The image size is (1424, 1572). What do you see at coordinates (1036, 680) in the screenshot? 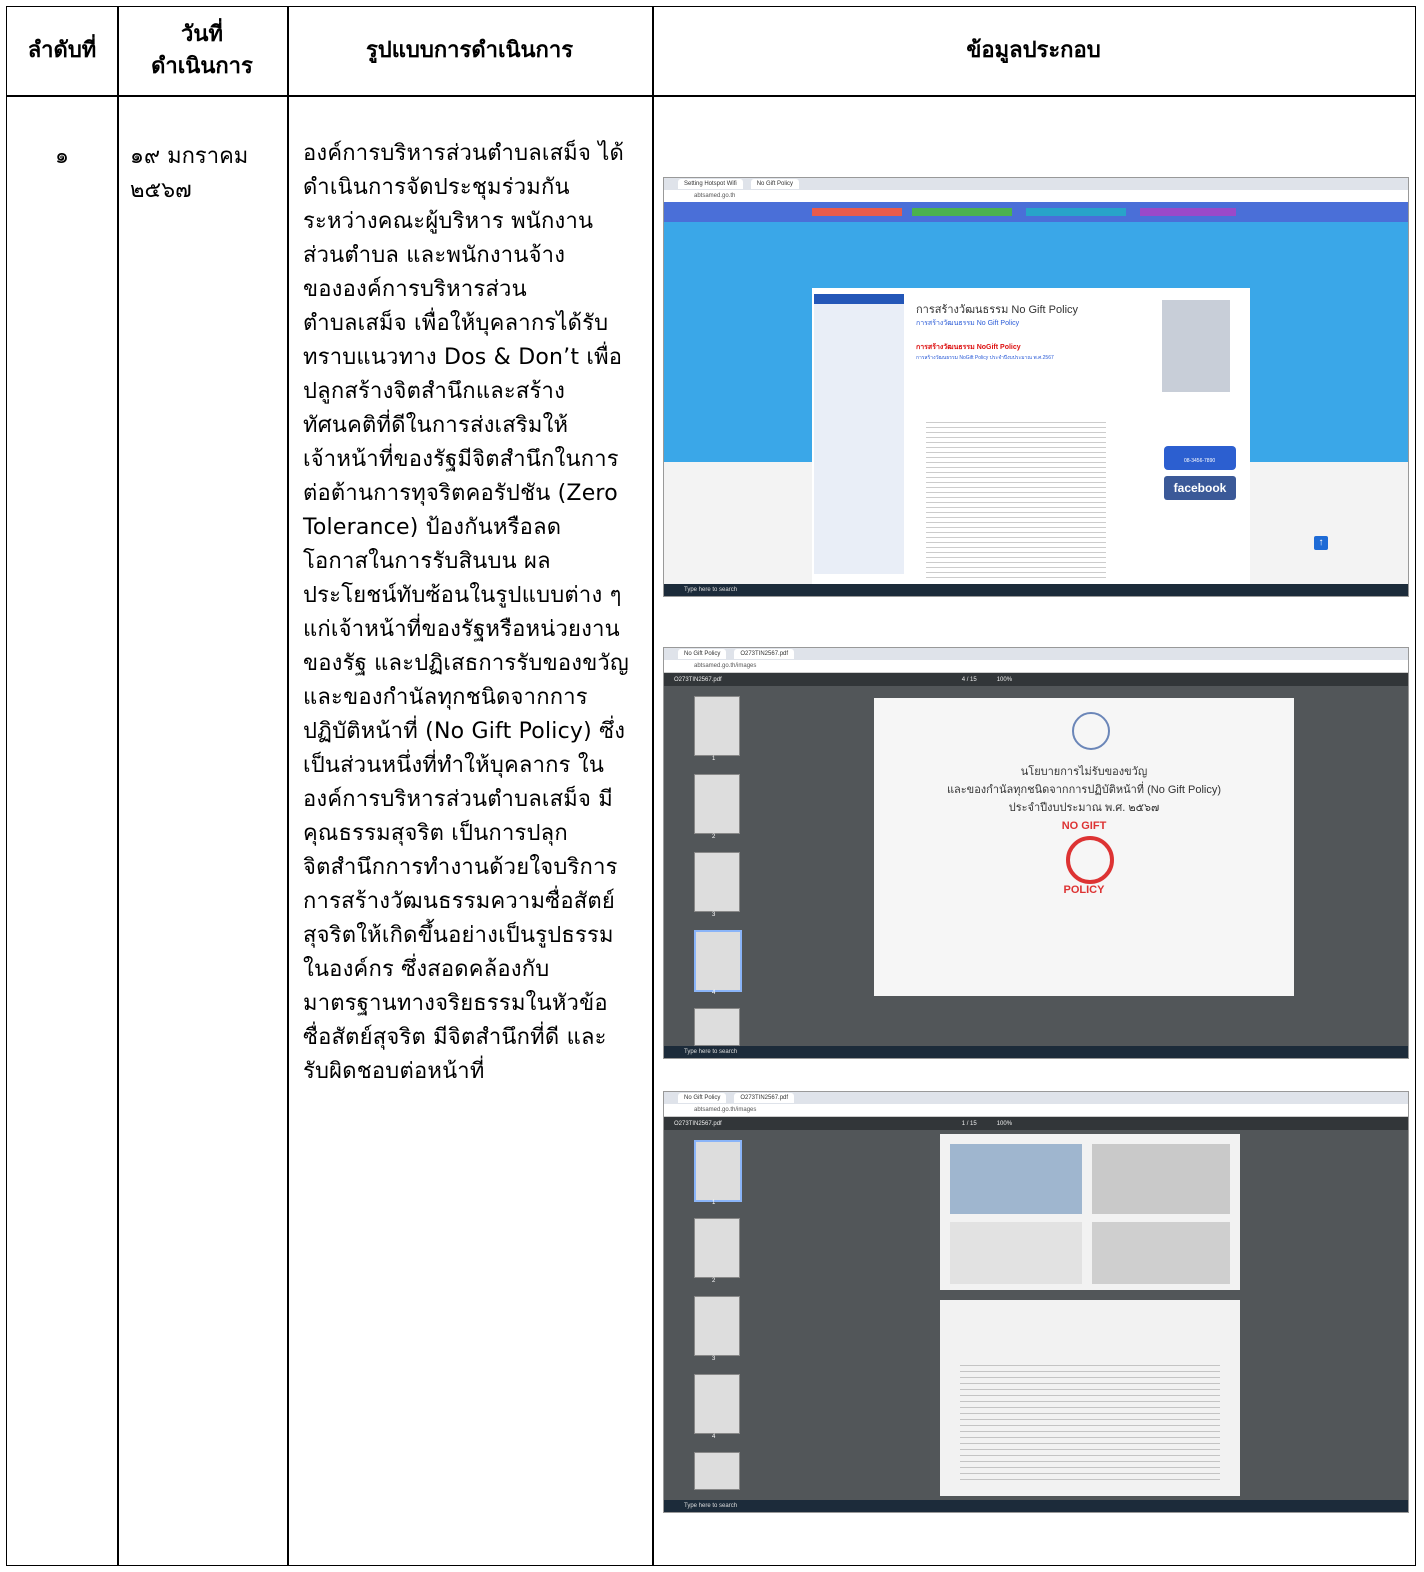
I see `pdf-toolbar: O273TIN2567.pdf 4 / 15 100%` at bounding box center [1036, 680].